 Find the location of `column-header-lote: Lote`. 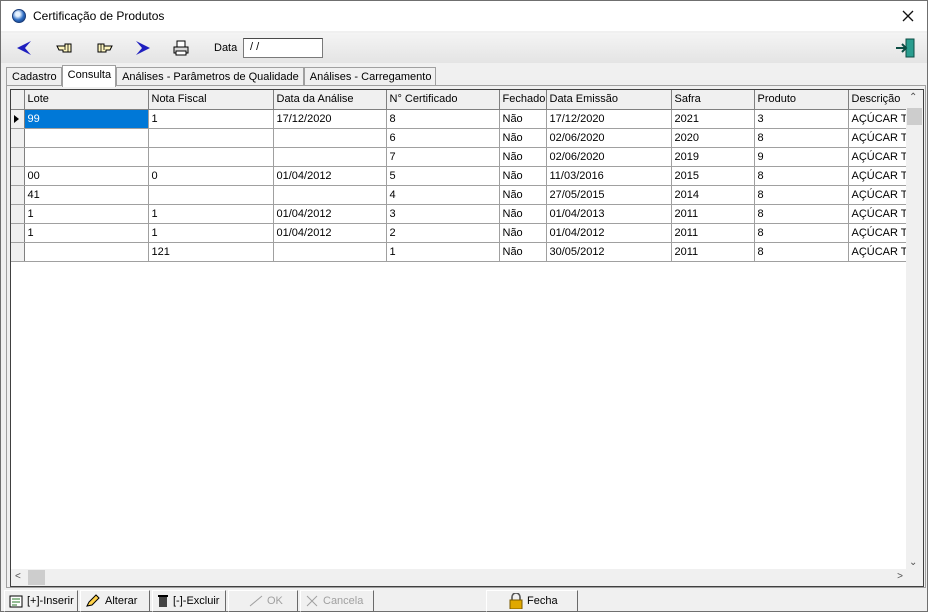

column-header-lote: Lote is located at coordinates (86, 100).